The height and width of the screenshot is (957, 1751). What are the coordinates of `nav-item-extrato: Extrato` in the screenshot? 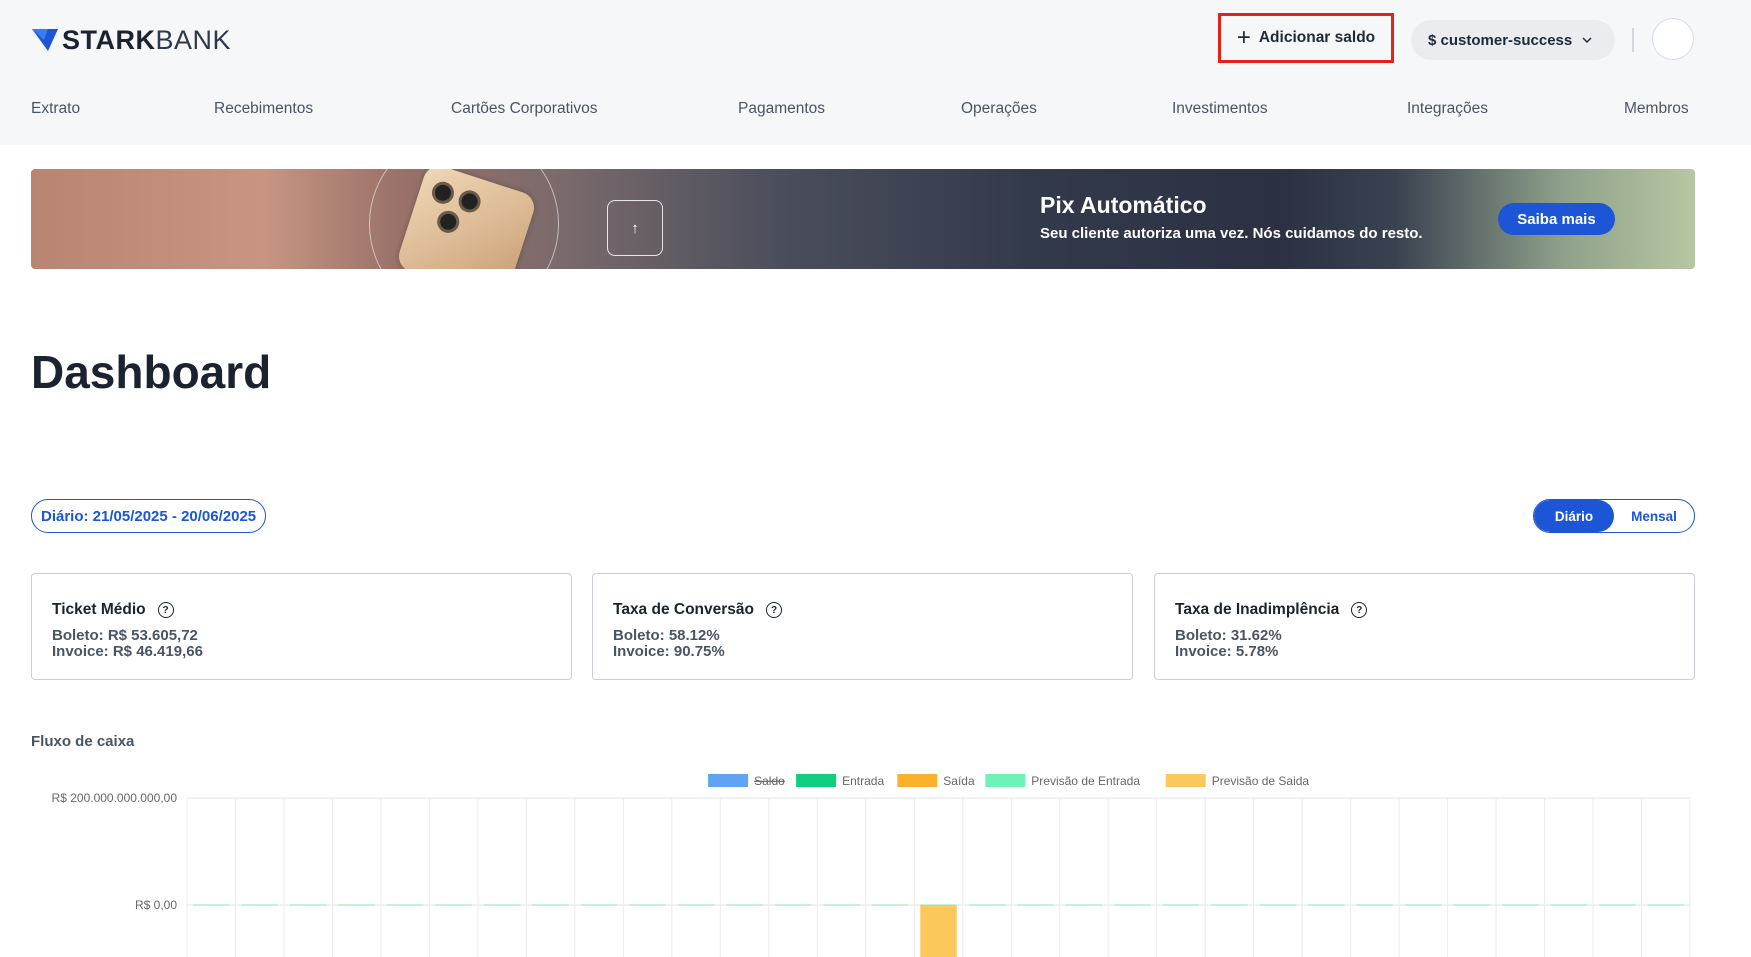 It's located at (55, 109).